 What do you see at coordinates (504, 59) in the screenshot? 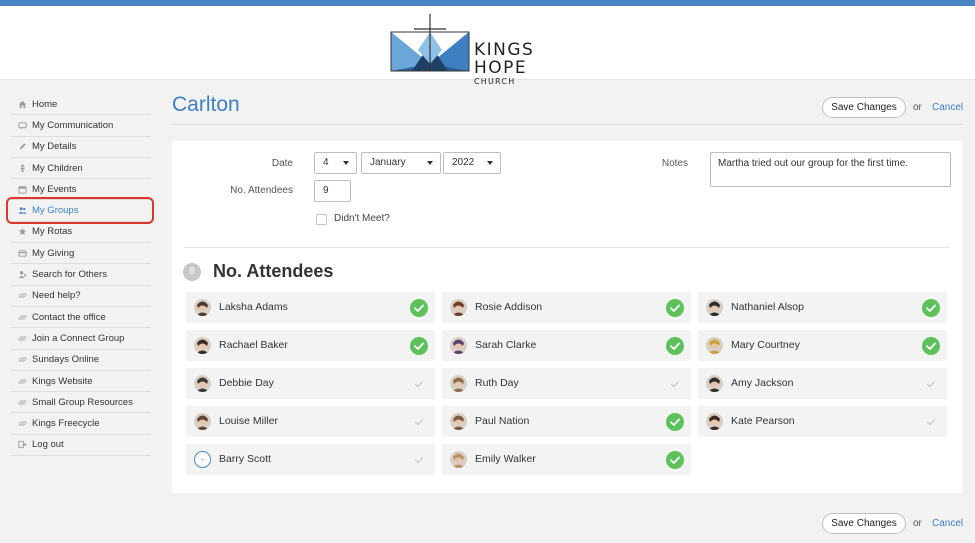
I see `brand-name: KINGS HOPE` at bounding box center [504, 59].